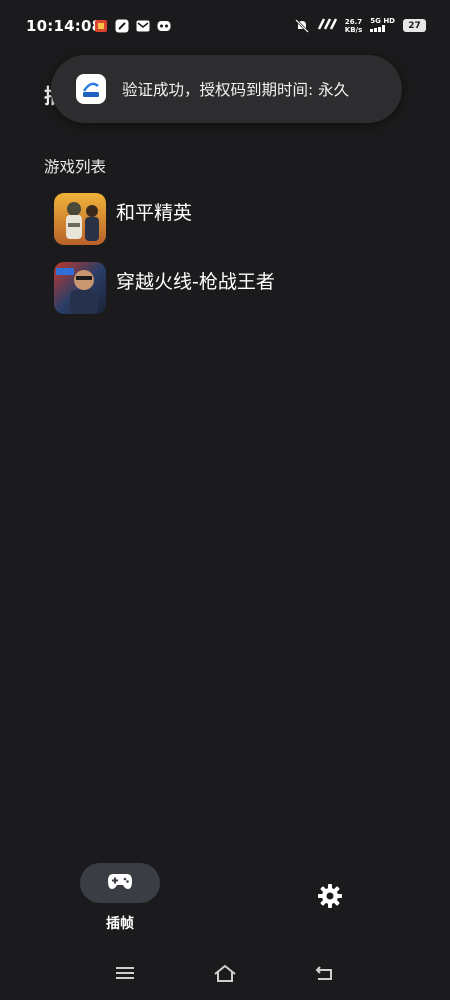  I want to click on back-icon, so click(325, 975).